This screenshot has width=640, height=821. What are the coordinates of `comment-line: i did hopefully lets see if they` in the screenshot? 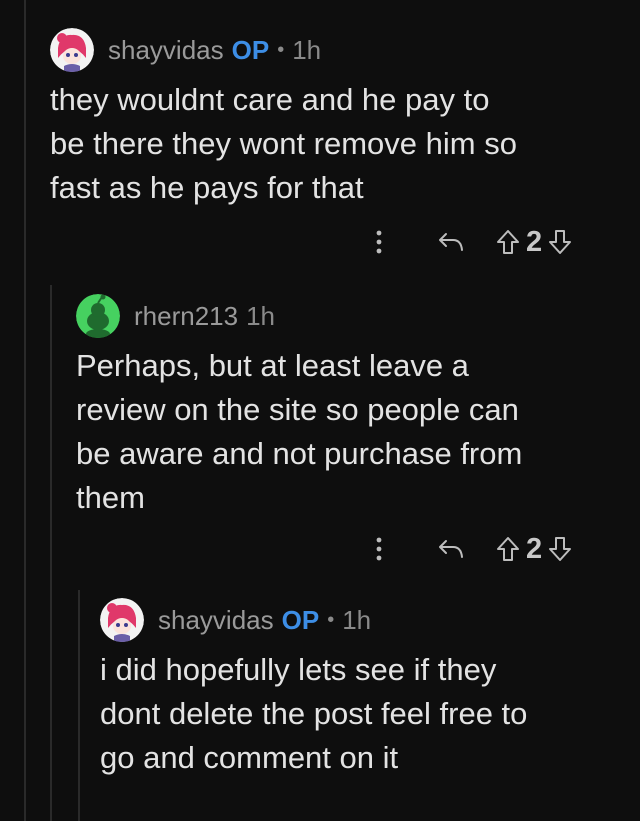 It's located at (298, 669).